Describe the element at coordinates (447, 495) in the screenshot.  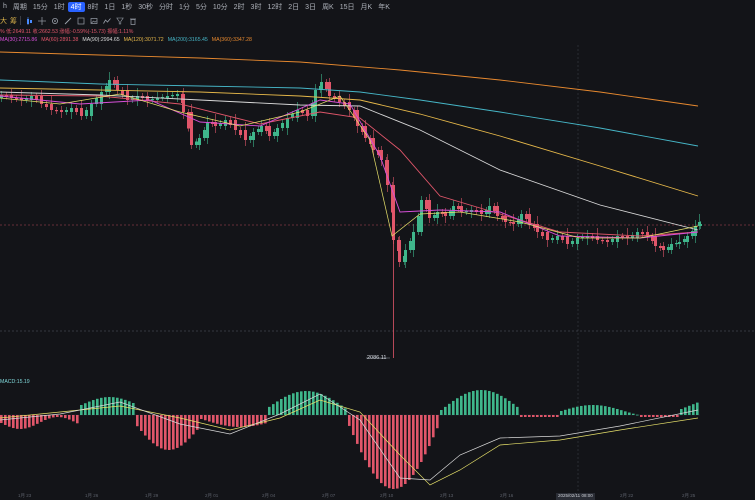
I see `x-axis-tick: 2月 13` at that location.